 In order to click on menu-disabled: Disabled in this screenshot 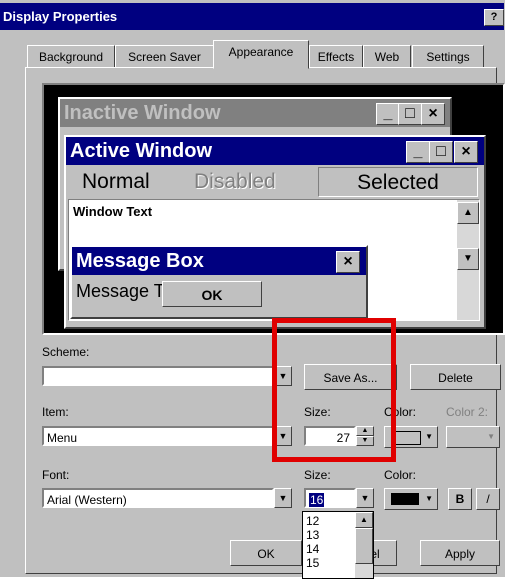, I will do `click(235, 181)`.